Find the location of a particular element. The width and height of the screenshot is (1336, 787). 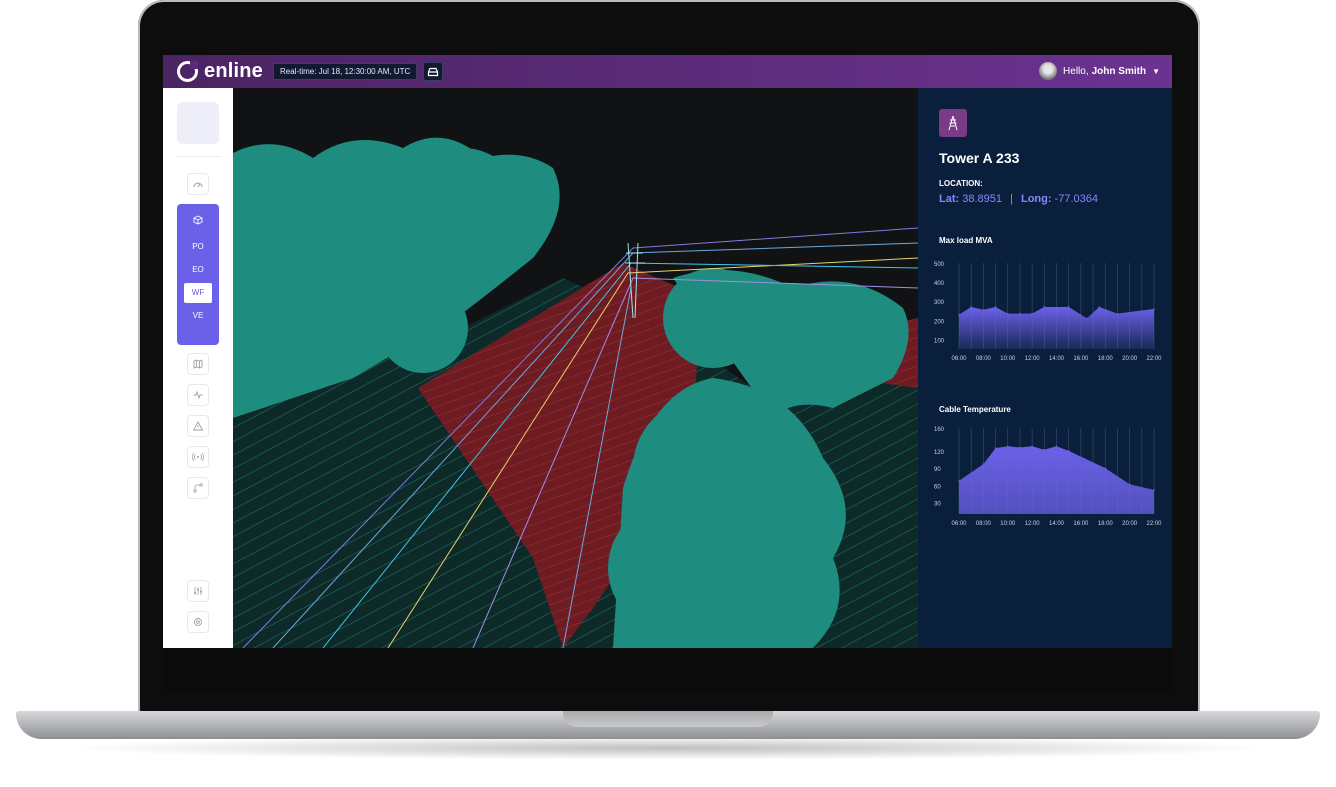

vehicle-button is located at coordinates (433, 71).